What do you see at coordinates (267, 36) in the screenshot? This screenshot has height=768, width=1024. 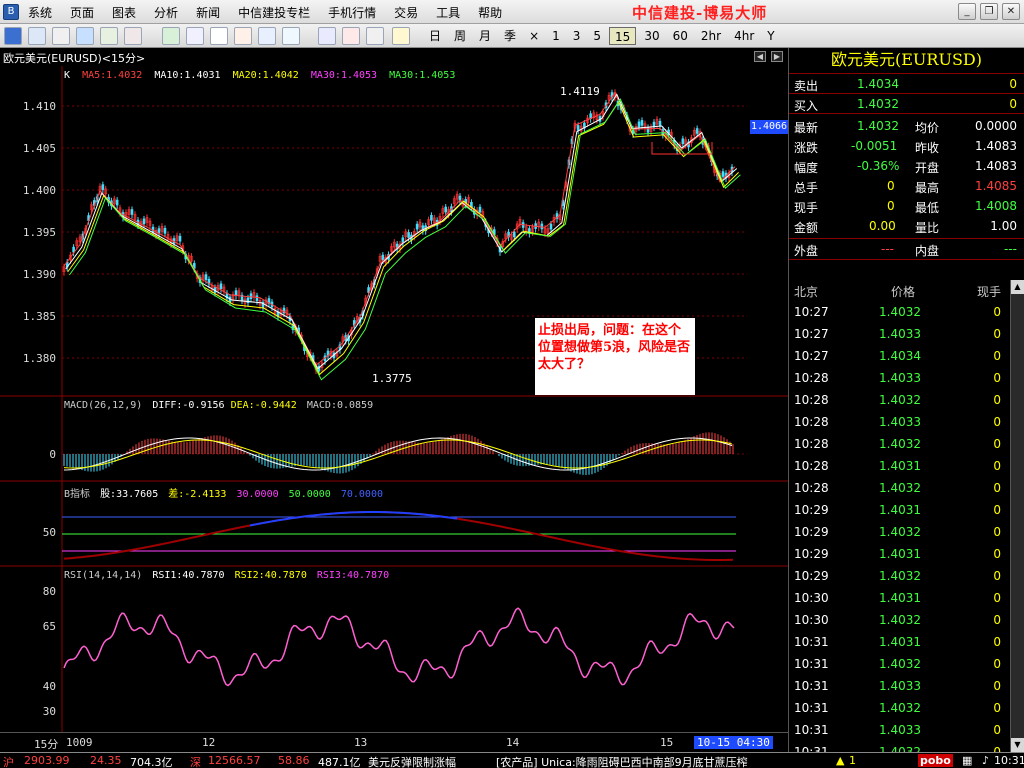 I see `import-icon` at bounding box center [267, 36].